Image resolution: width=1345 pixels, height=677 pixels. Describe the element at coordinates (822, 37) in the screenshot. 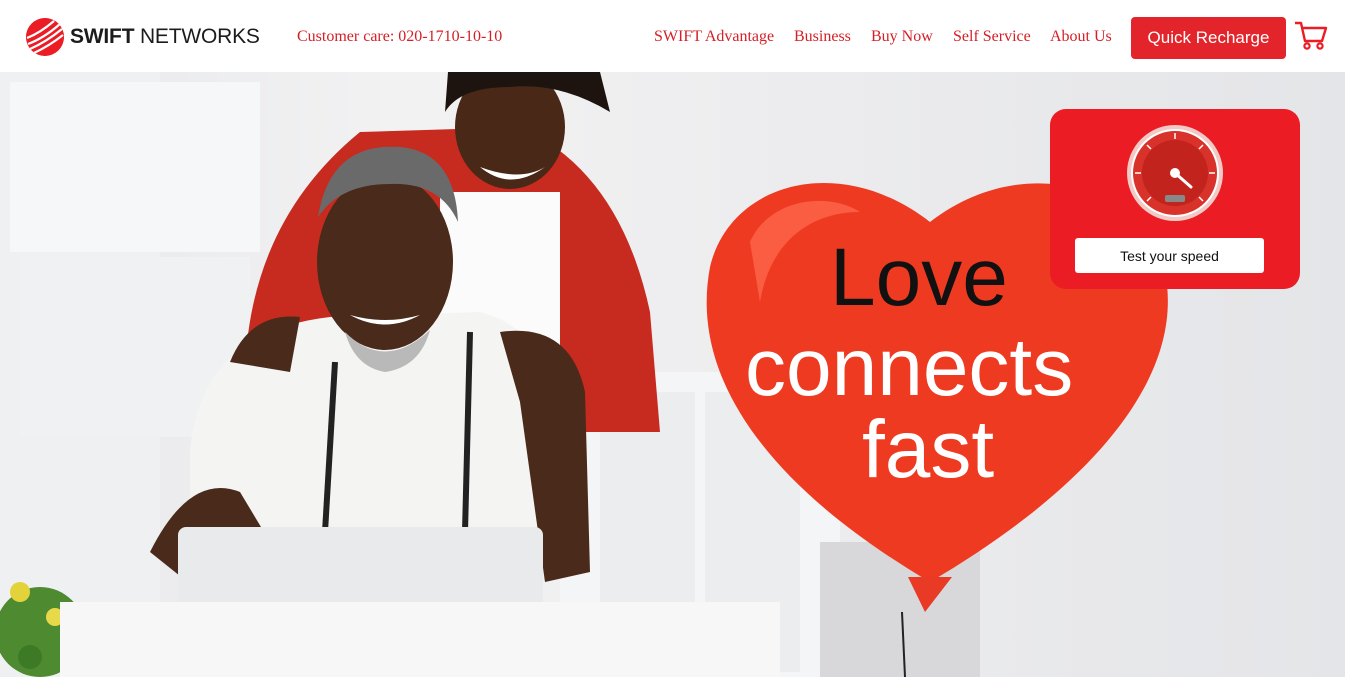

I see `nav-business: Business` at that location.